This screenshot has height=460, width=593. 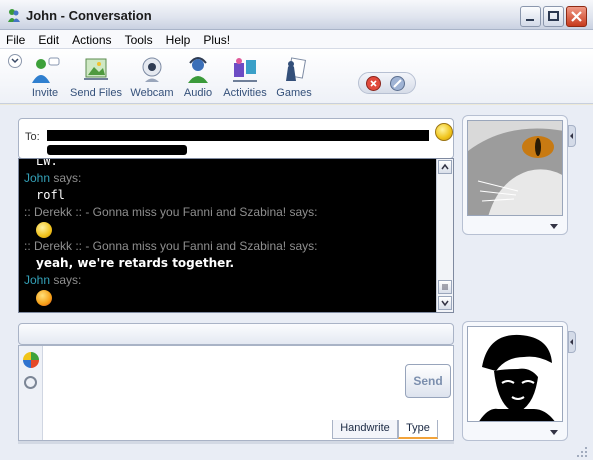 I want to click on wink-emoticon-icon, so click(x=44, y=230).